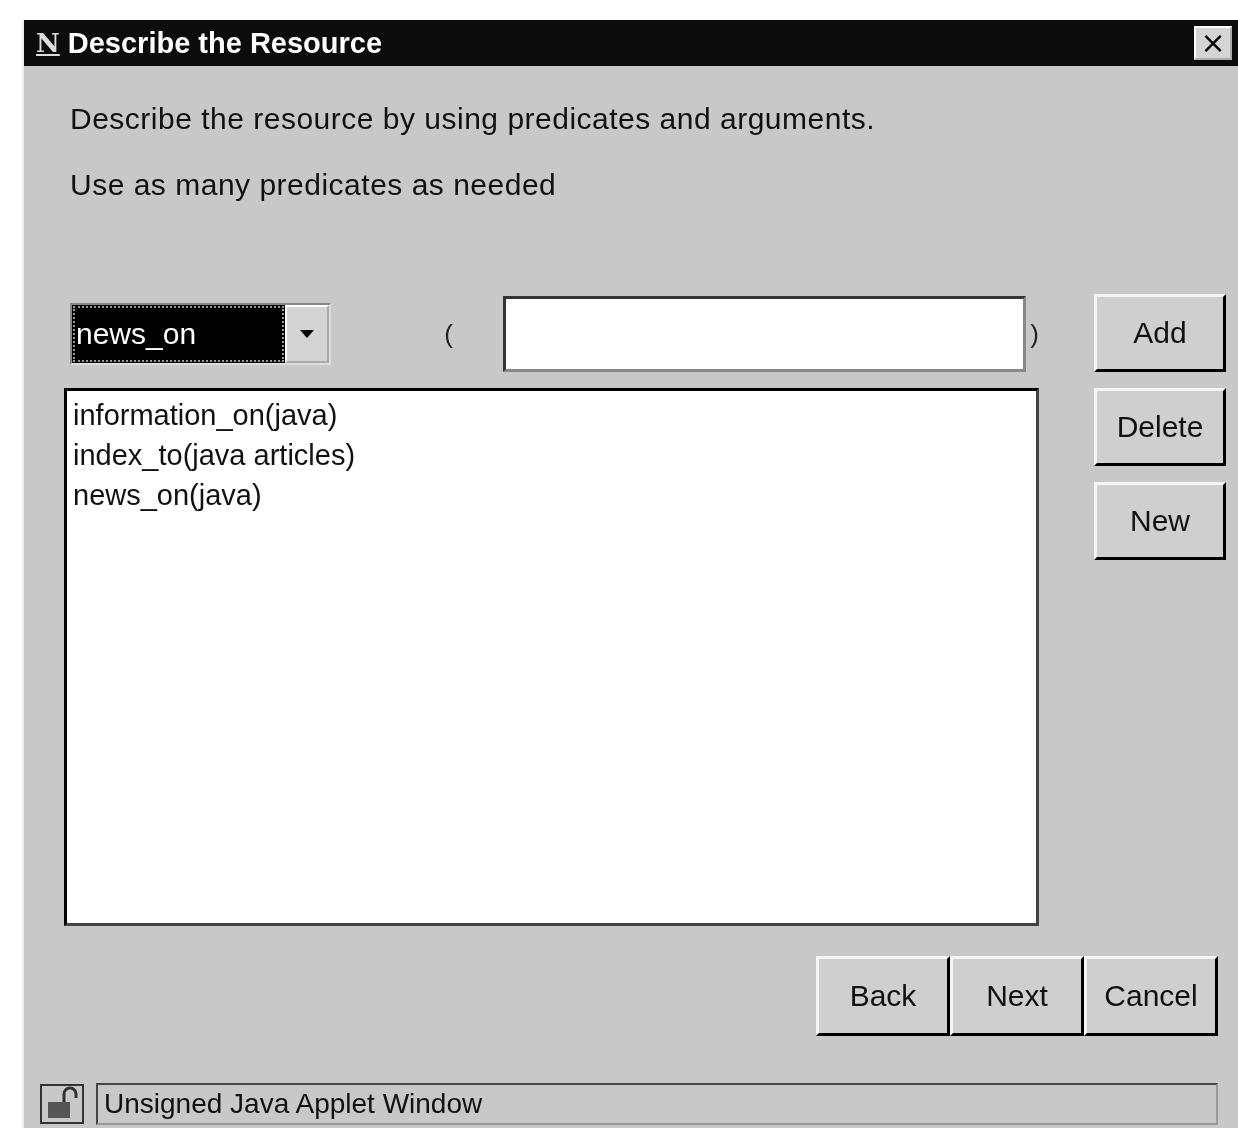 The width and height of the screenshot is (1238, 1128). I want to click on open-parenthesis: (, so click(448, 334).